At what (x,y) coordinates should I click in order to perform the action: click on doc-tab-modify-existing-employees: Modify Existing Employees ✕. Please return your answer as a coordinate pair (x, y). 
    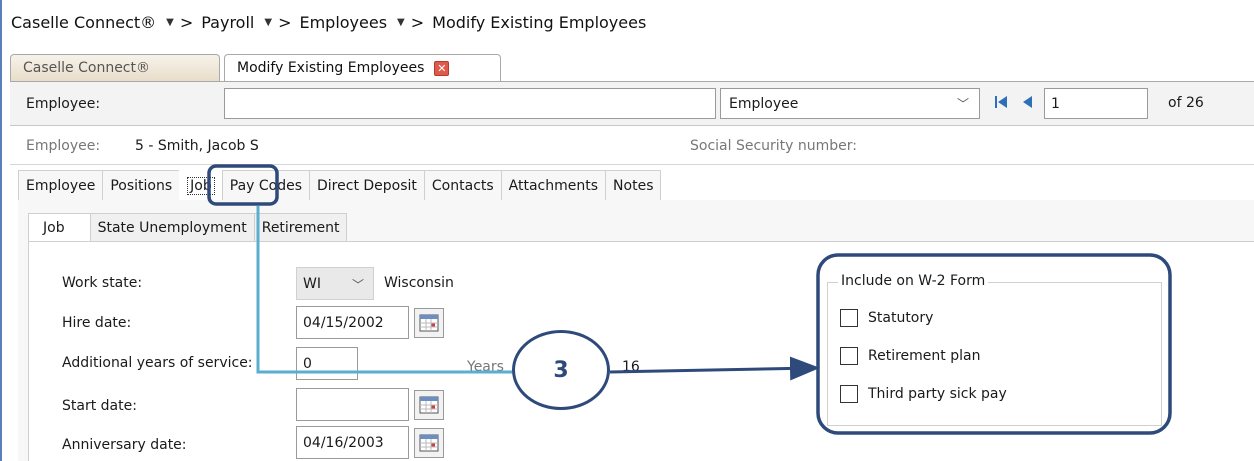
    Looking at the image, I should click on (362, 67).